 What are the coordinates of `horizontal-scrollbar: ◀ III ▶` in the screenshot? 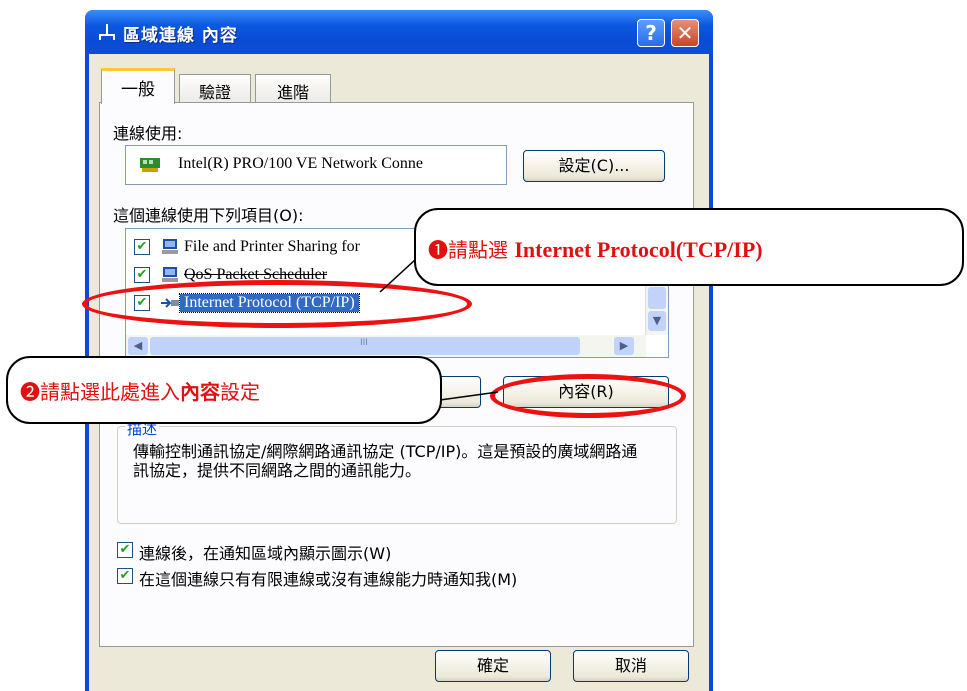 It's located at (386, 346).